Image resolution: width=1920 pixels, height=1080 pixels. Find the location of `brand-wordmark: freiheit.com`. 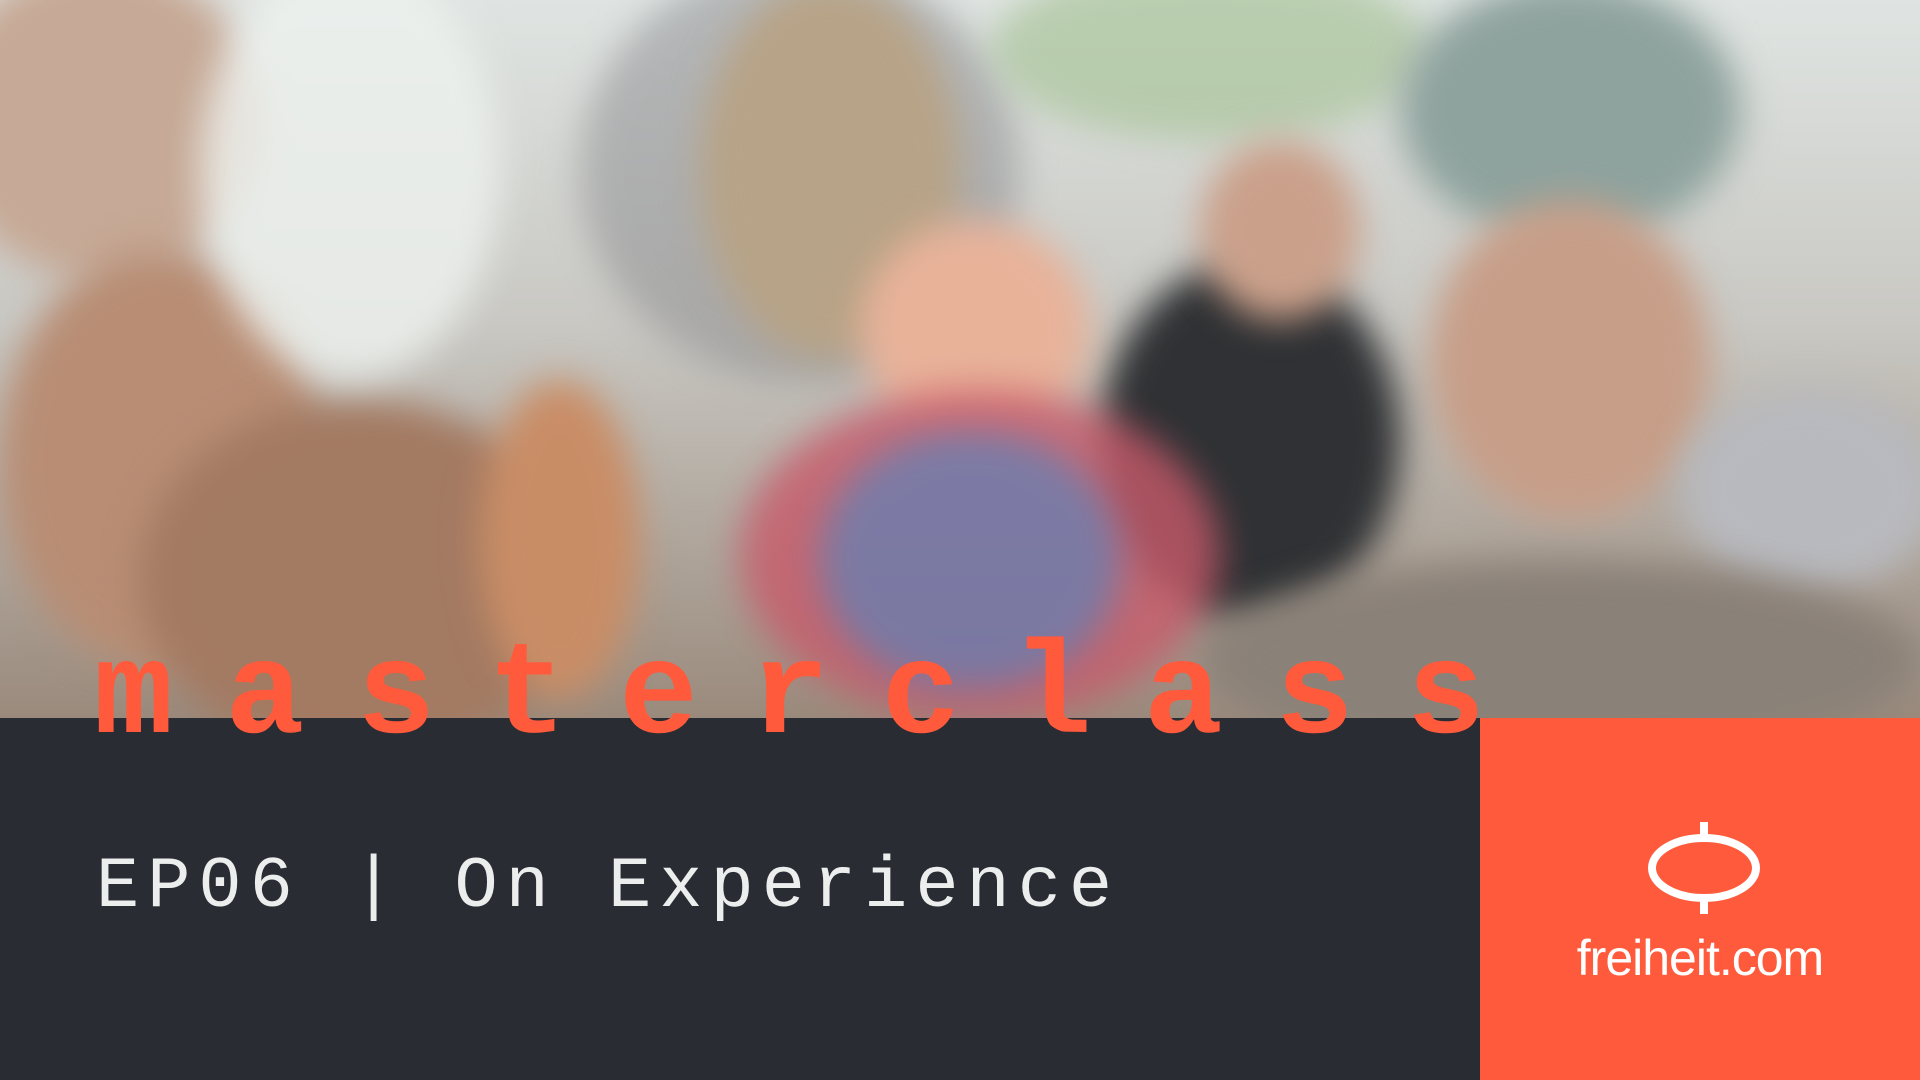

brand-wordmark: freiheit.com is located at coordinates (1700, 958).